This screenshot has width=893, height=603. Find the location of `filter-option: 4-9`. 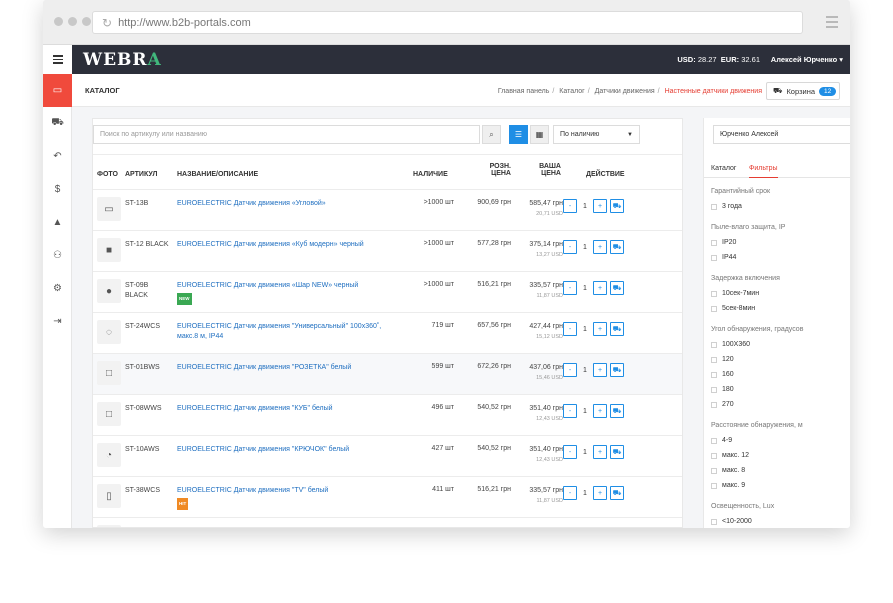

filter-option: 4-9 is located at coordinates (721, 440).